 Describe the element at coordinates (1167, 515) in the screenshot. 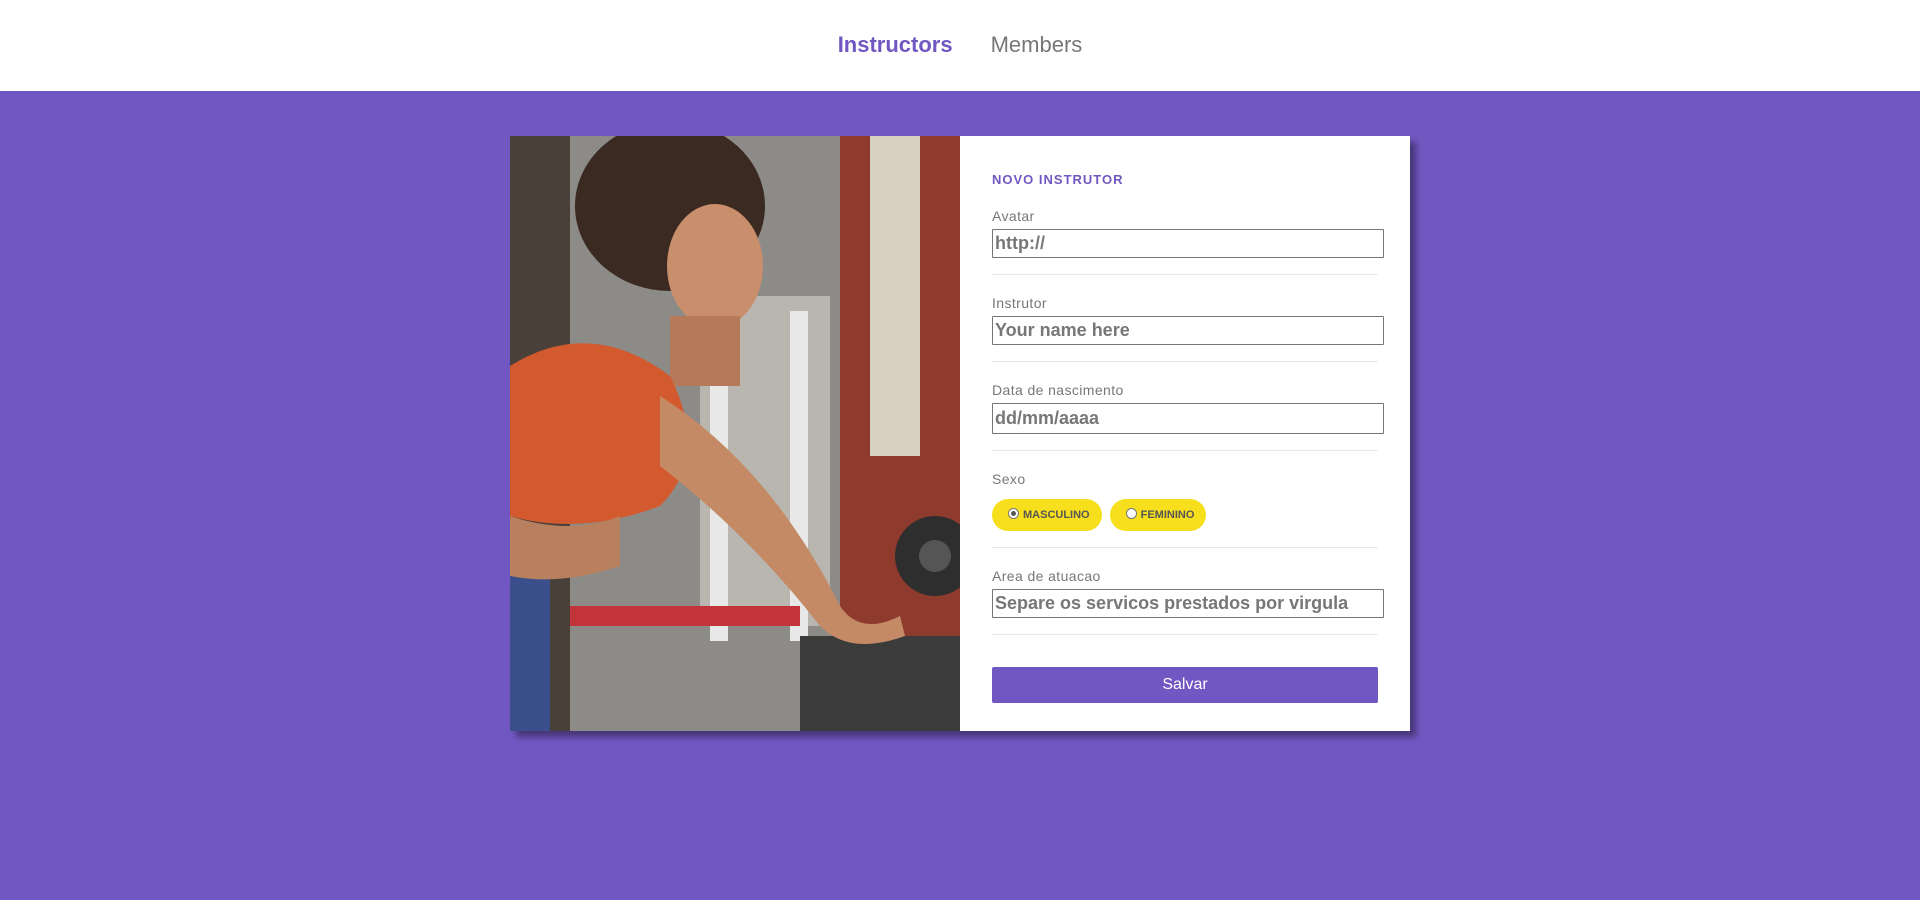

I see `gender-option-label: FEMININO` at that location.